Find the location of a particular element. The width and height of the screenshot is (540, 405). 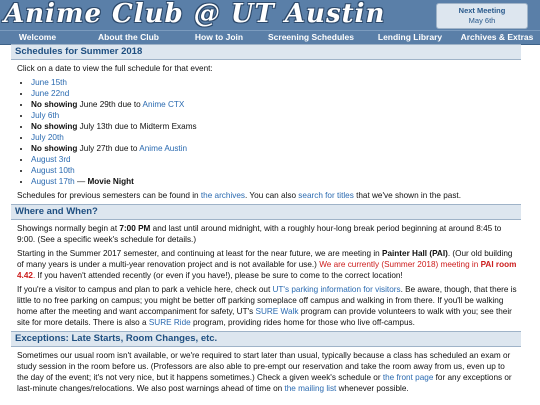

nav-welcome: Welcome is located at coordinates (37, 37).